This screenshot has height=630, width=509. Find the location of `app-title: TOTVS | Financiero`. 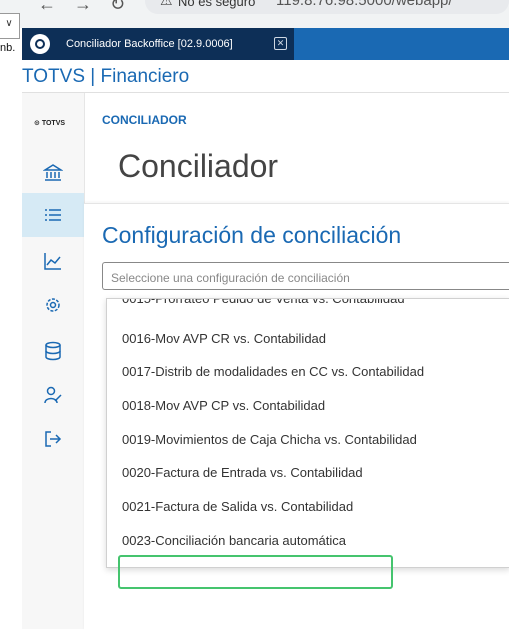

app-title: TOTVS | Financiero is located at coordinates (106, 76).